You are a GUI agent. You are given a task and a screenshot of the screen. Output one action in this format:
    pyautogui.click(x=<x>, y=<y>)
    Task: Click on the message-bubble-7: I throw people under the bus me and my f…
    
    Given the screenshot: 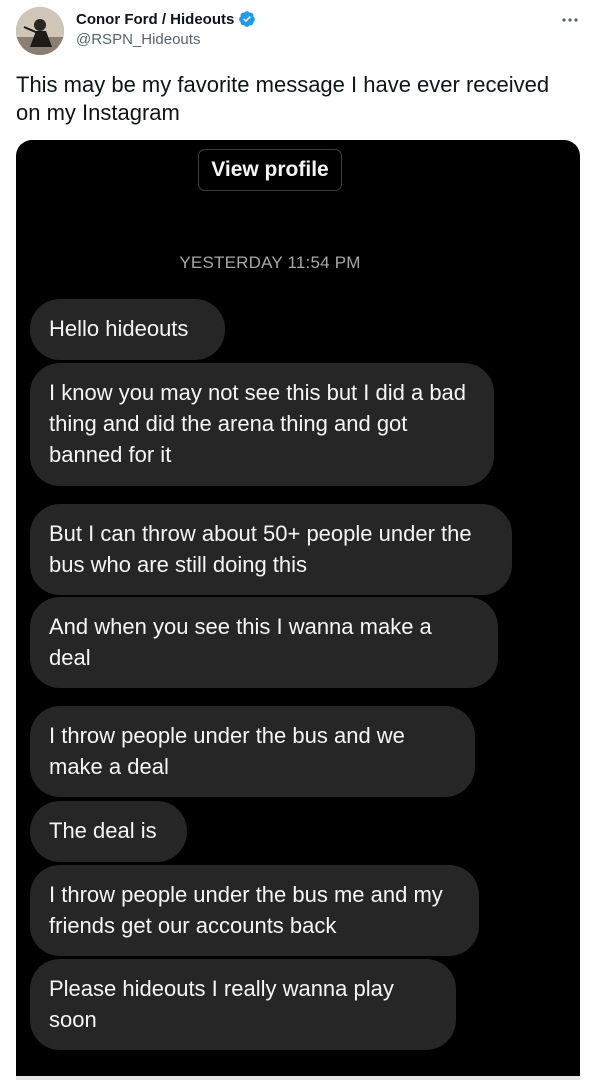 What is the action you would take?
    pyautogui.click(x=254, y=910)
    